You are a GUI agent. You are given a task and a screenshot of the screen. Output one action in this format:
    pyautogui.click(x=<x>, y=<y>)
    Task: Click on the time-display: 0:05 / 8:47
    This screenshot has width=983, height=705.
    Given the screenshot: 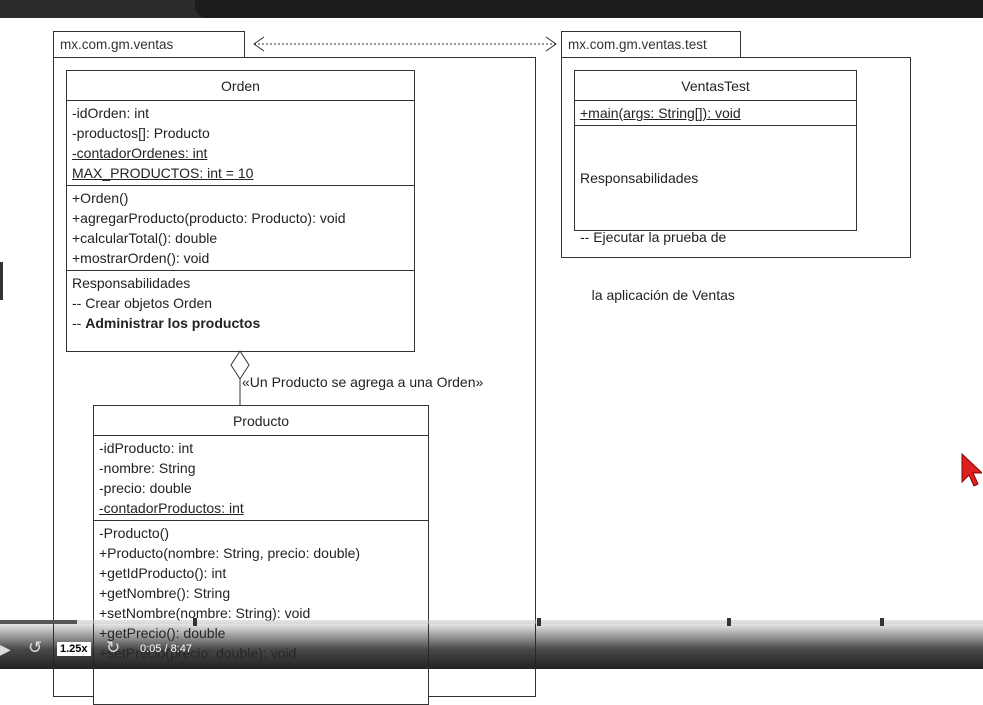 What is the action you would take?
    pyautogui.click(x=166, y=649)
    